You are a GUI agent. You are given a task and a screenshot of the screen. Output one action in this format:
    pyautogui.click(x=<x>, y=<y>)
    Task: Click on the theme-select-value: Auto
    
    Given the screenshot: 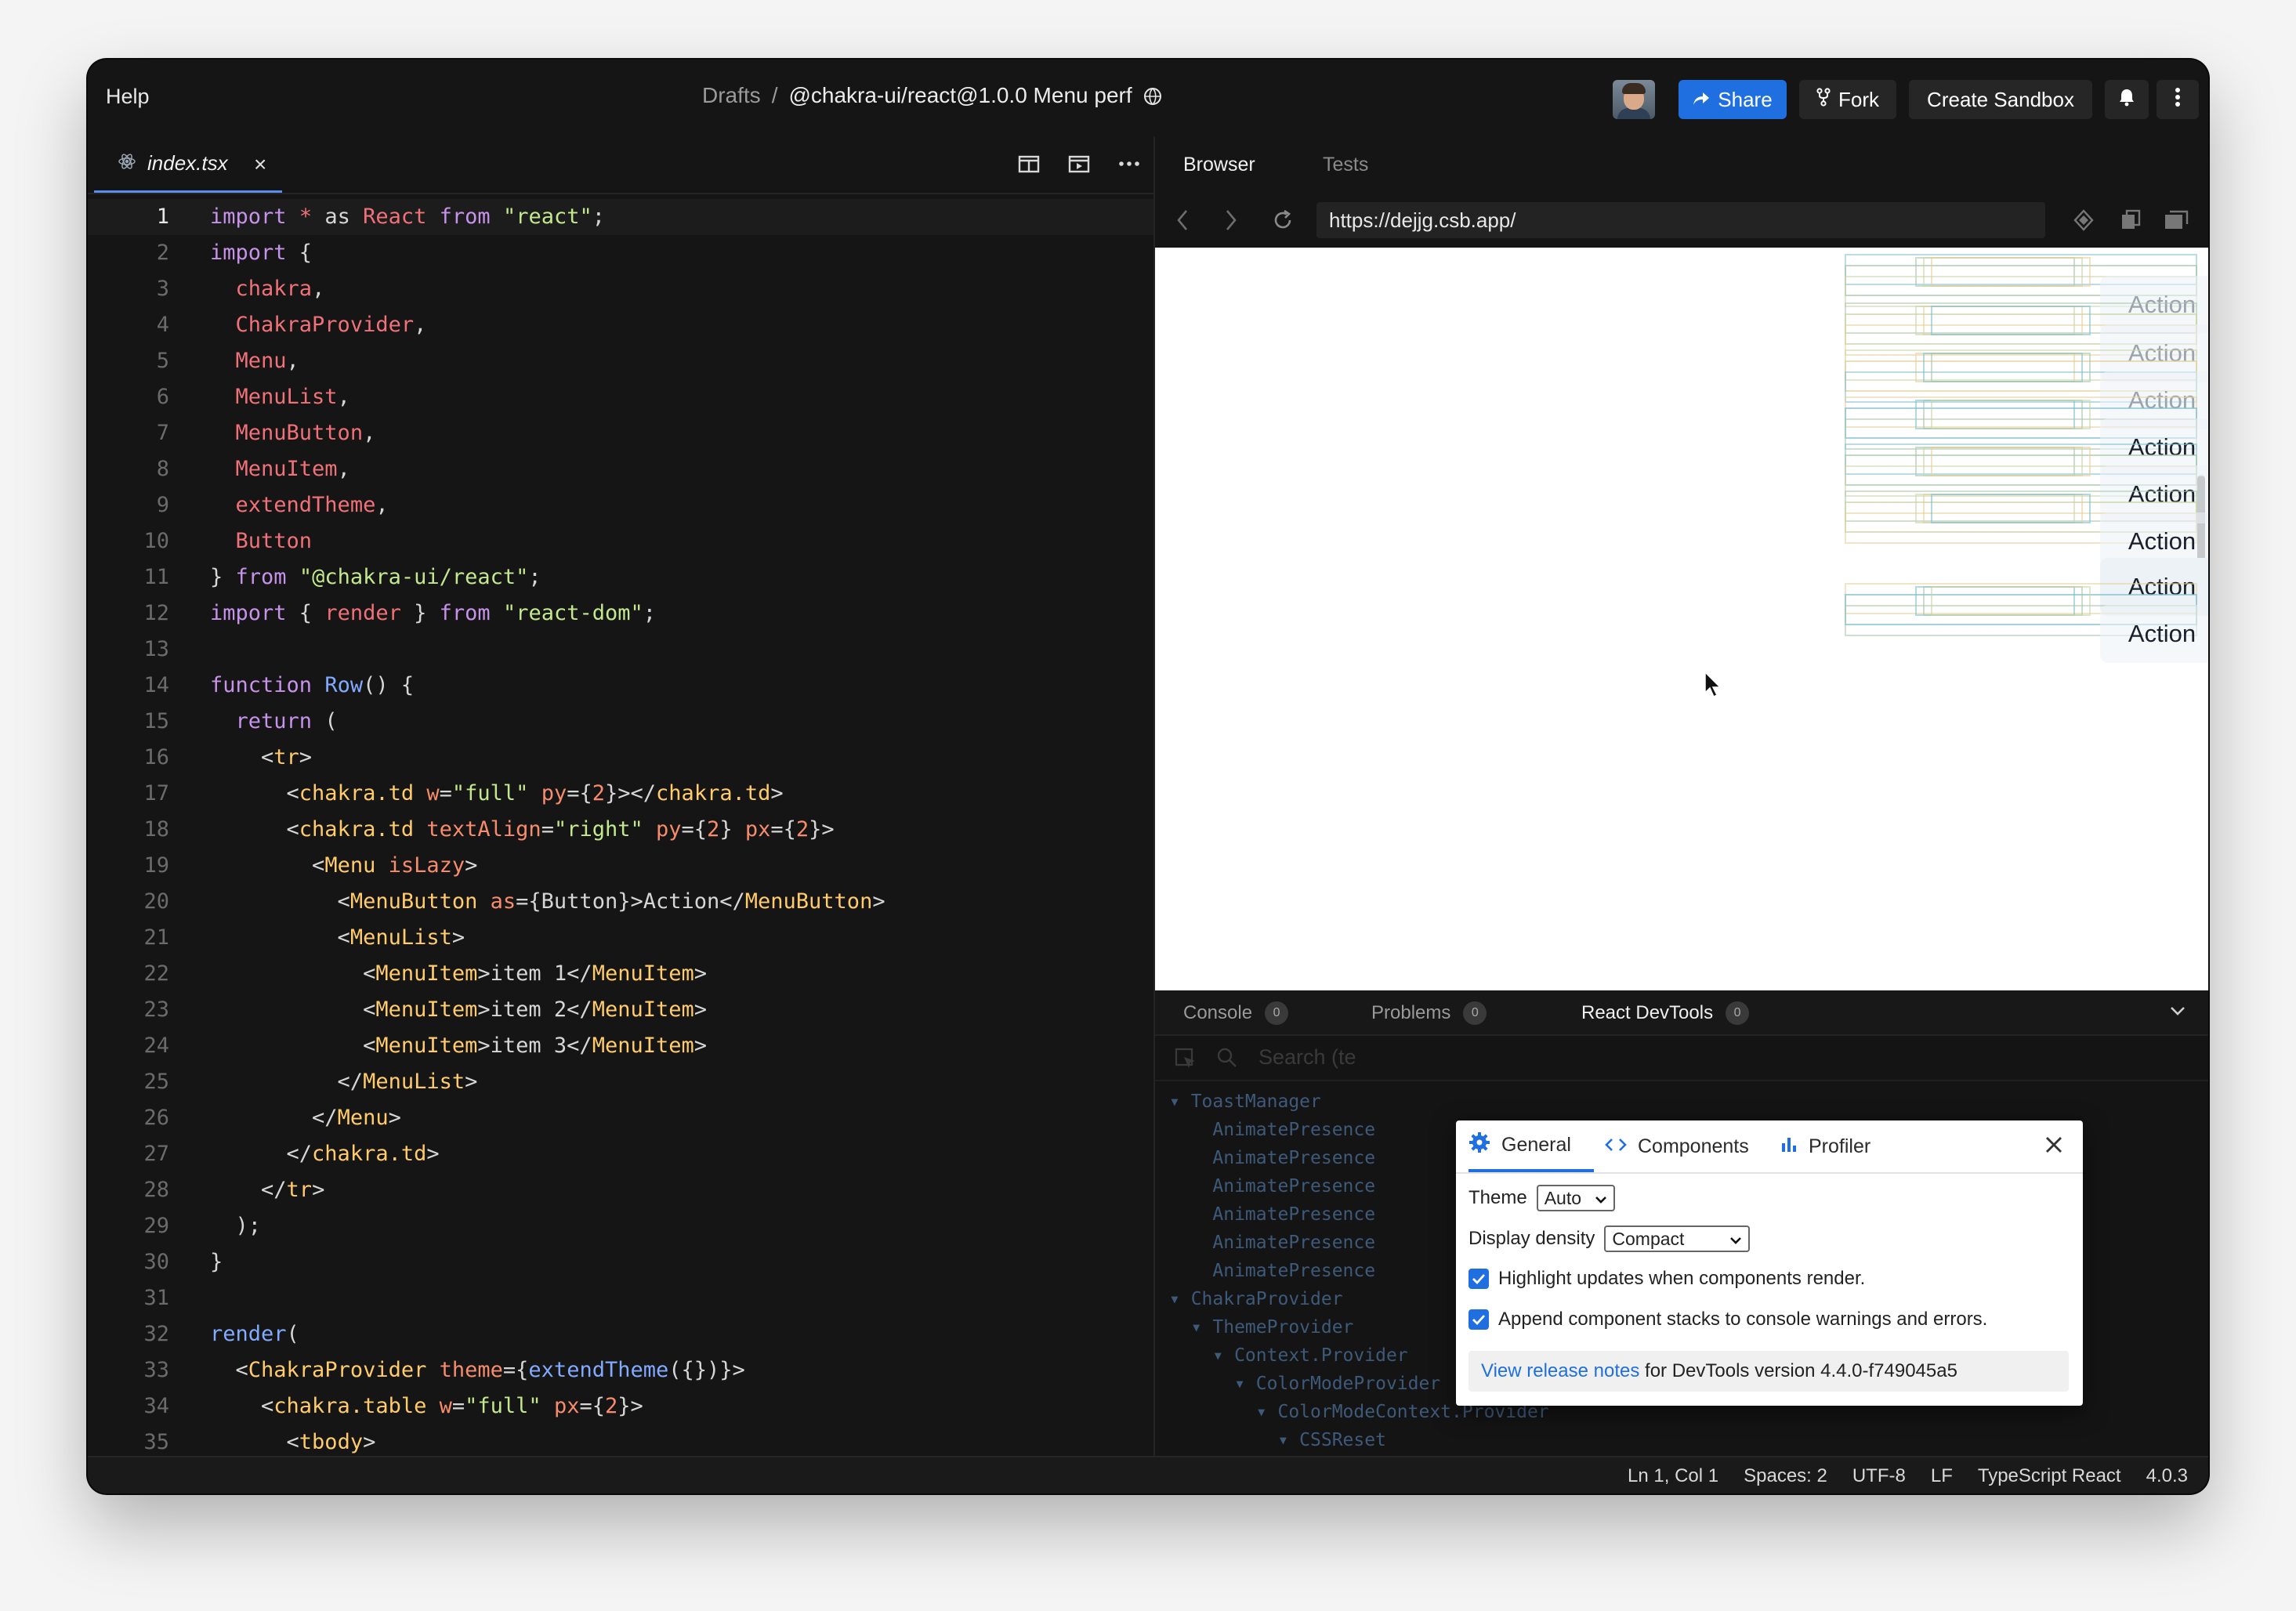 What is the action you would take?
    pyautogui.click(x=1563, y=1197)
    